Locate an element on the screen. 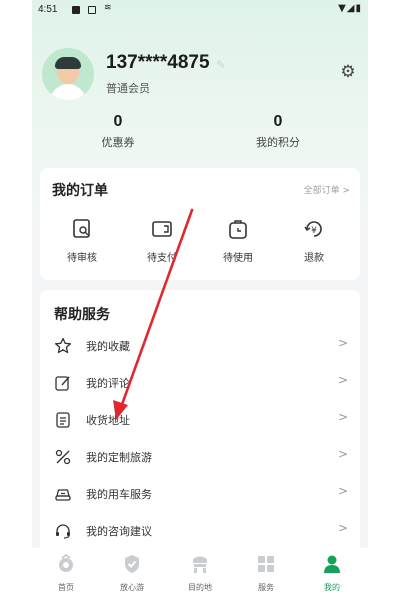 The width and height of the screenshot is (400, 600). headset-icon is located at coordinates (63, 531).